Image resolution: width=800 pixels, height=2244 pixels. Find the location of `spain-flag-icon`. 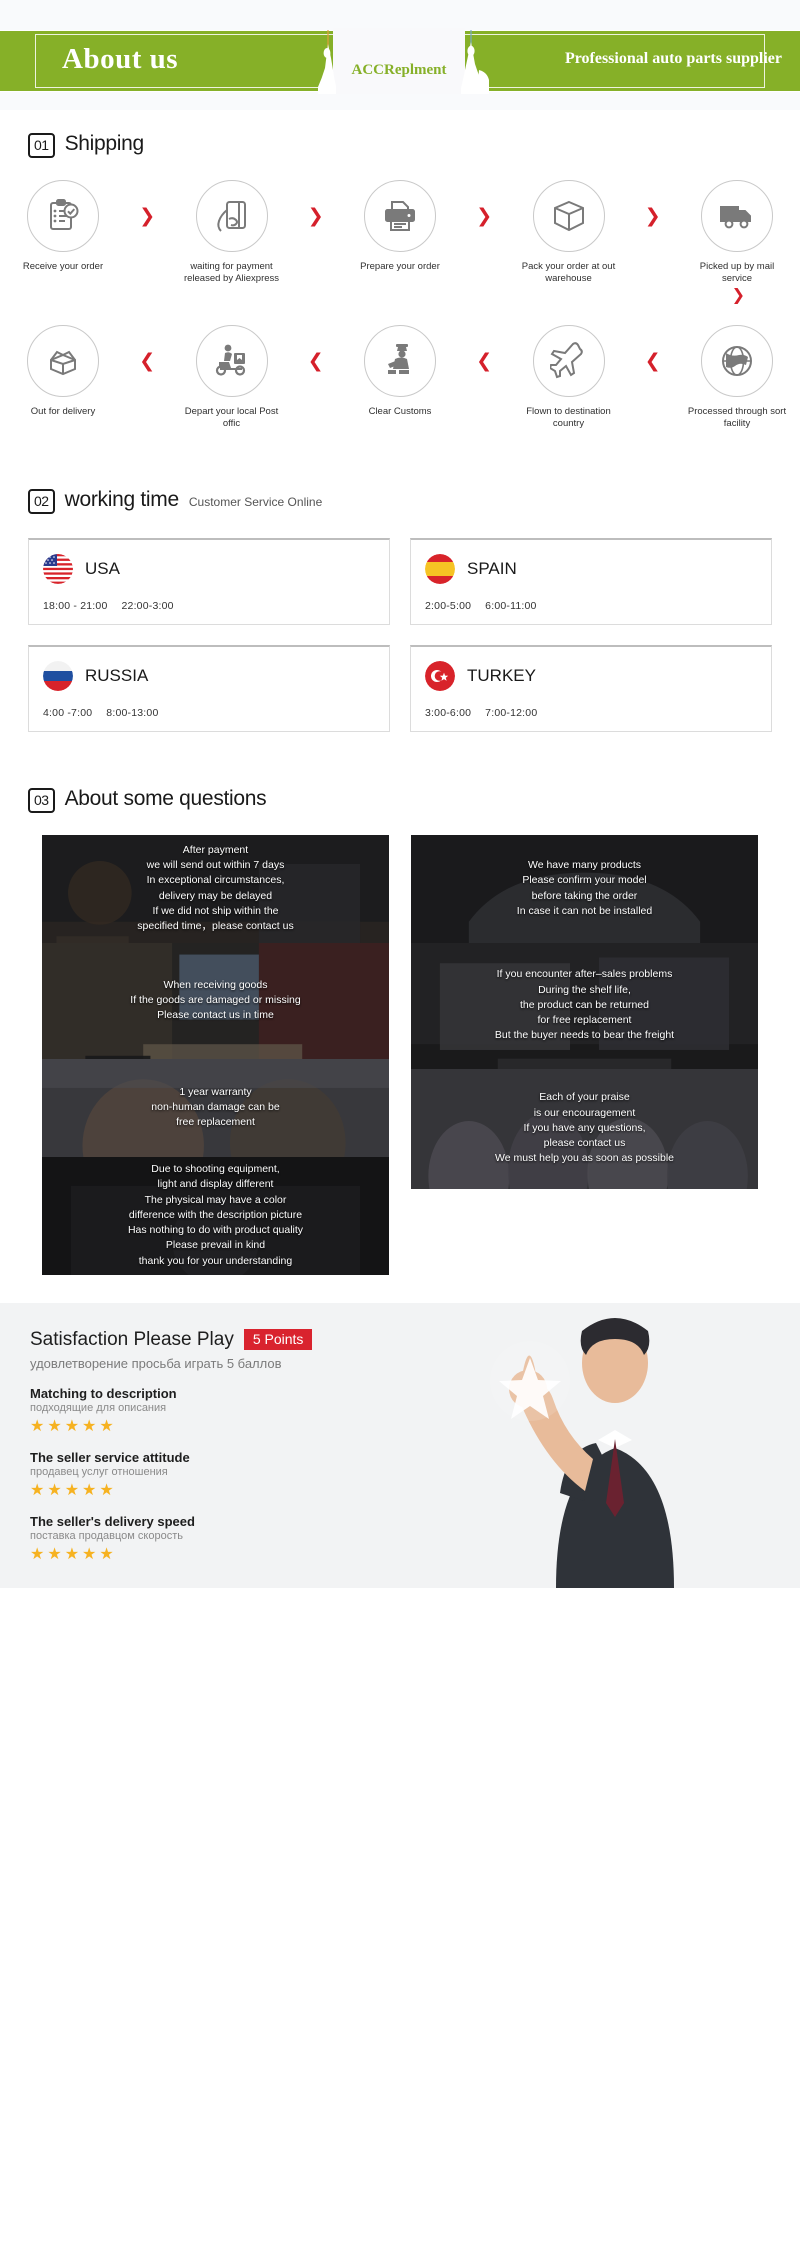

spain-flag-icon is located at coordinates (440, 568).